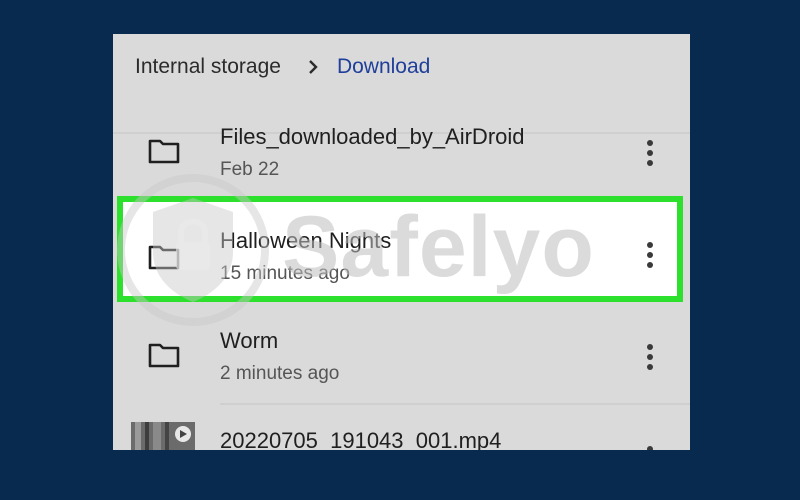  I want to click on file-name: Files_downloaded_by_AirDroid, so click(372, 136).